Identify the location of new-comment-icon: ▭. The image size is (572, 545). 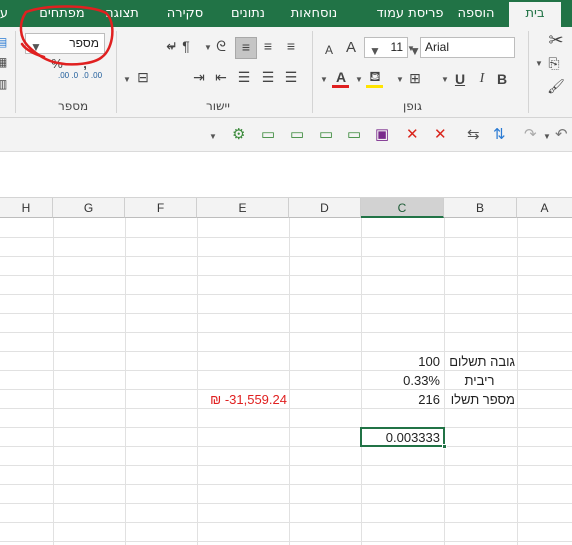
(354, 135).